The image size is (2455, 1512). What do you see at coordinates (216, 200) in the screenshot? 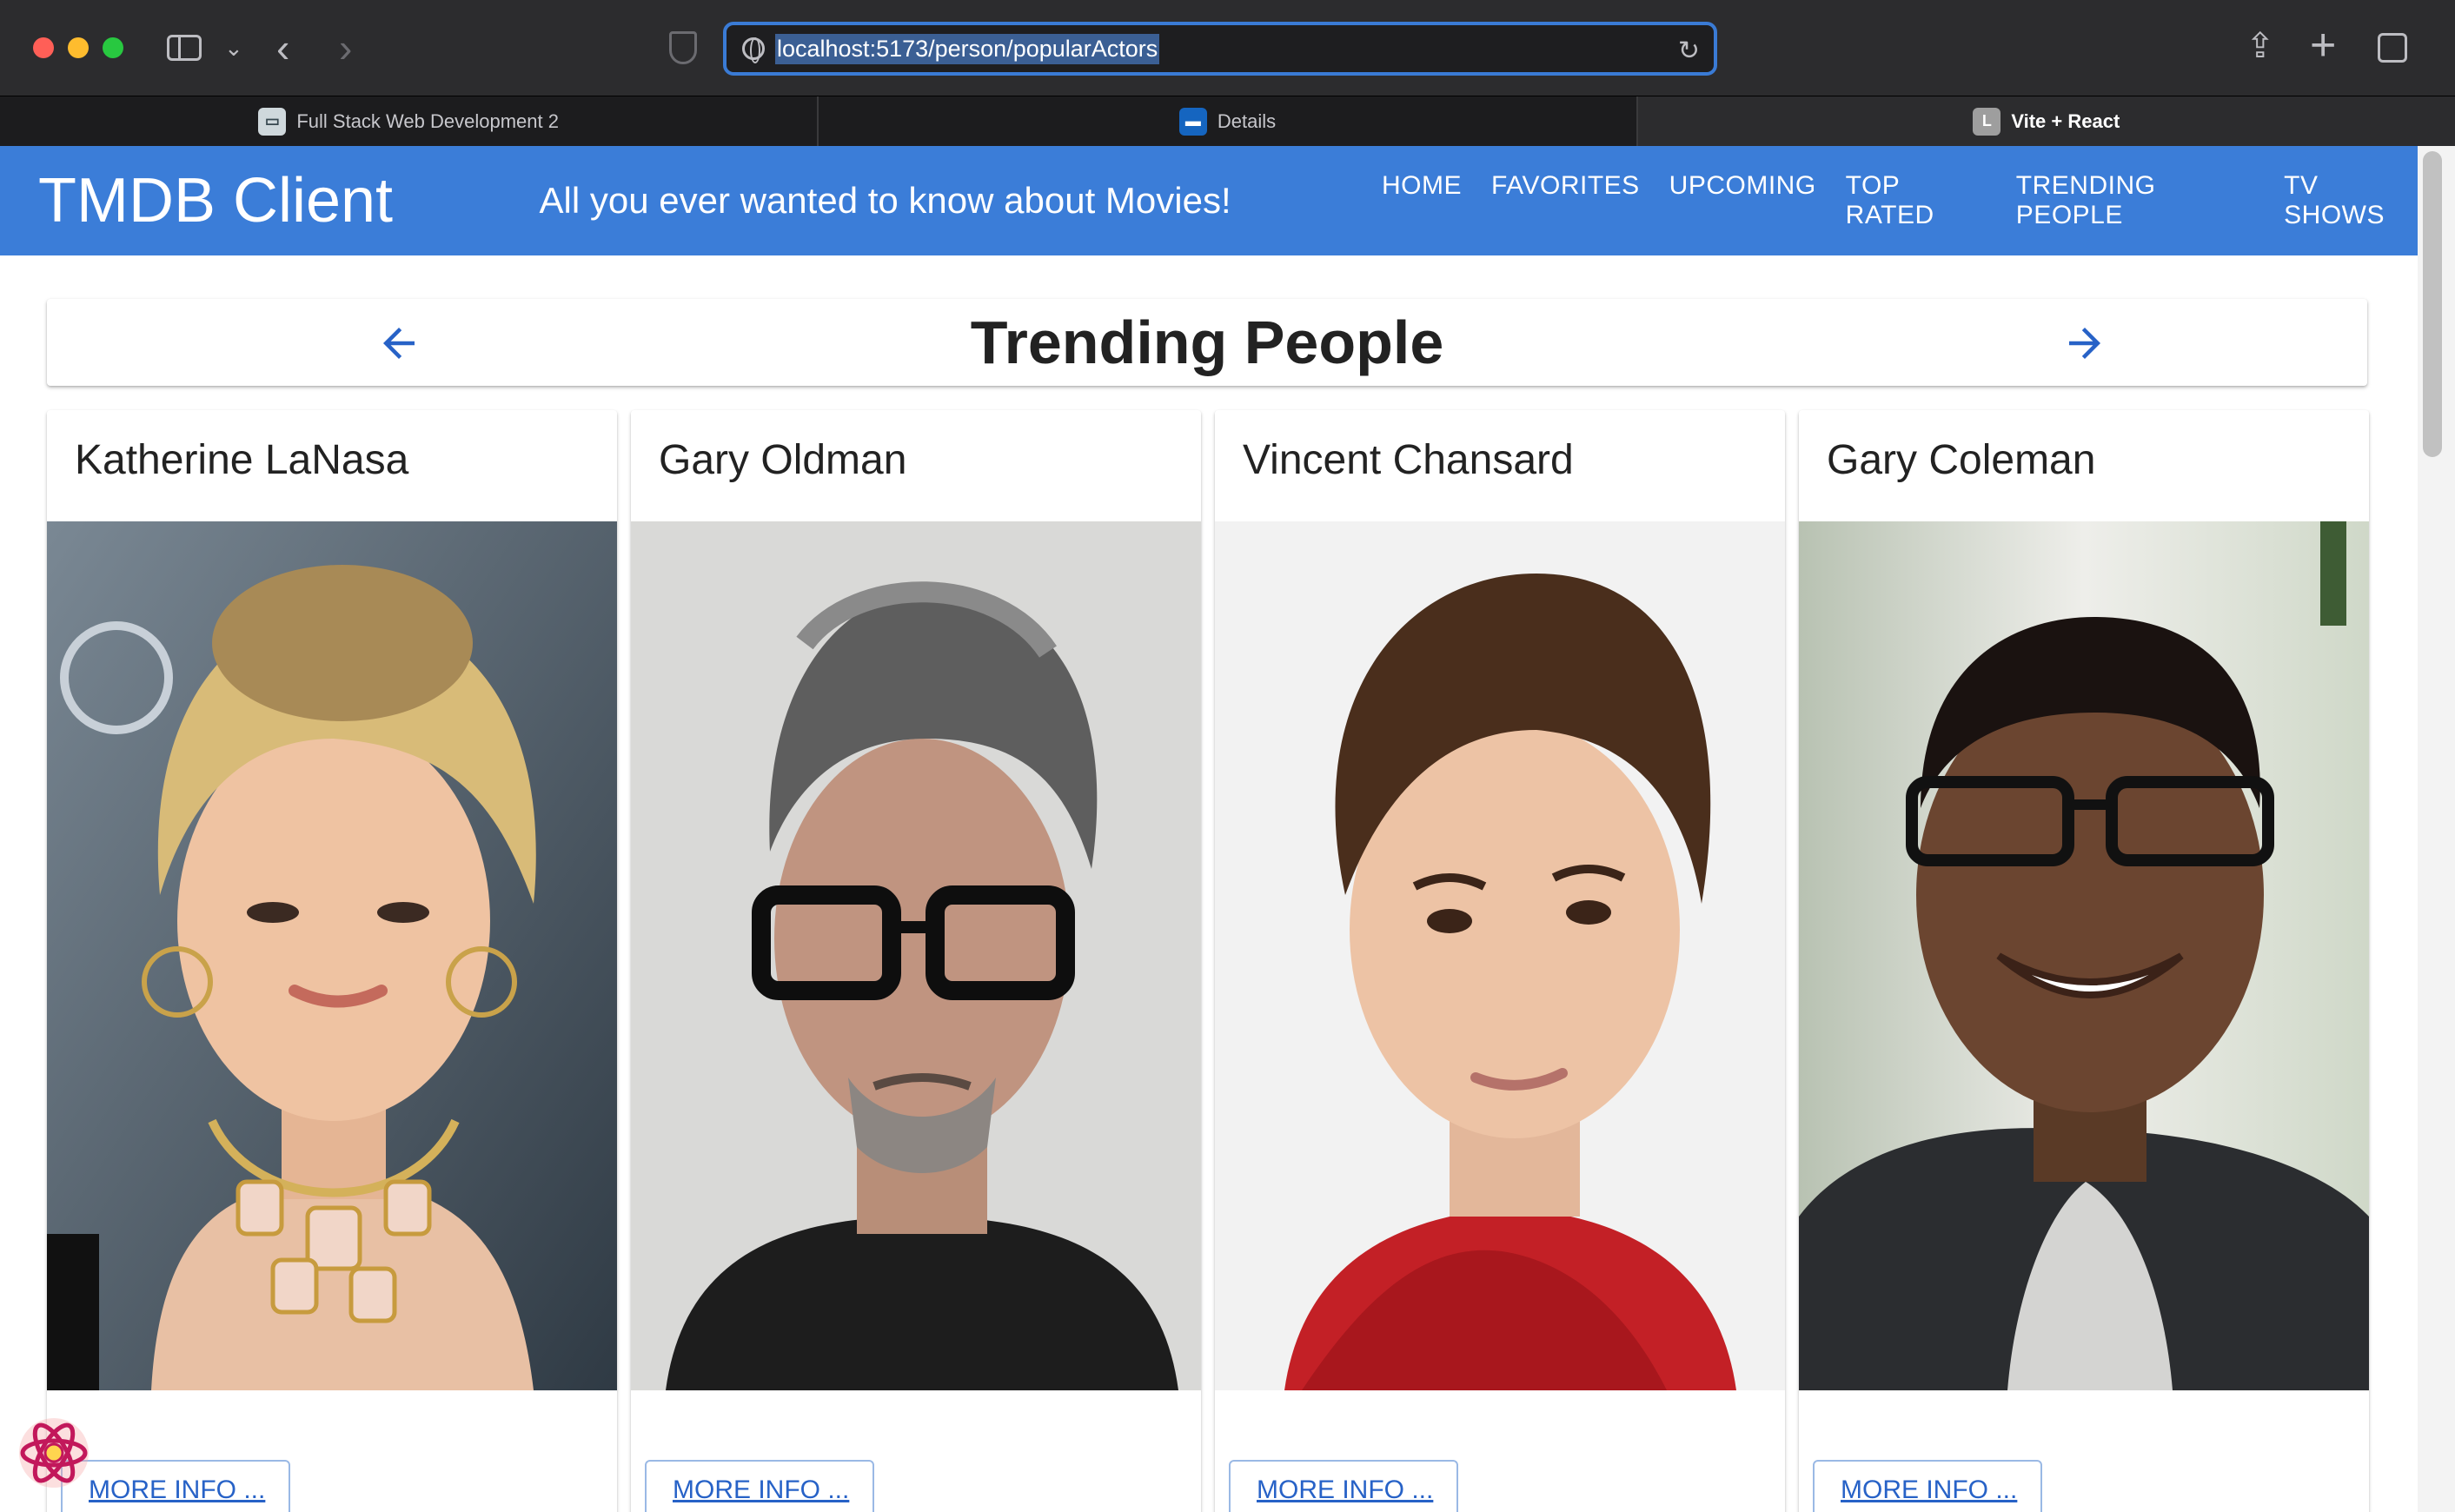
I see `site-brand: TMDB Client` at bounding box center [216, 200].